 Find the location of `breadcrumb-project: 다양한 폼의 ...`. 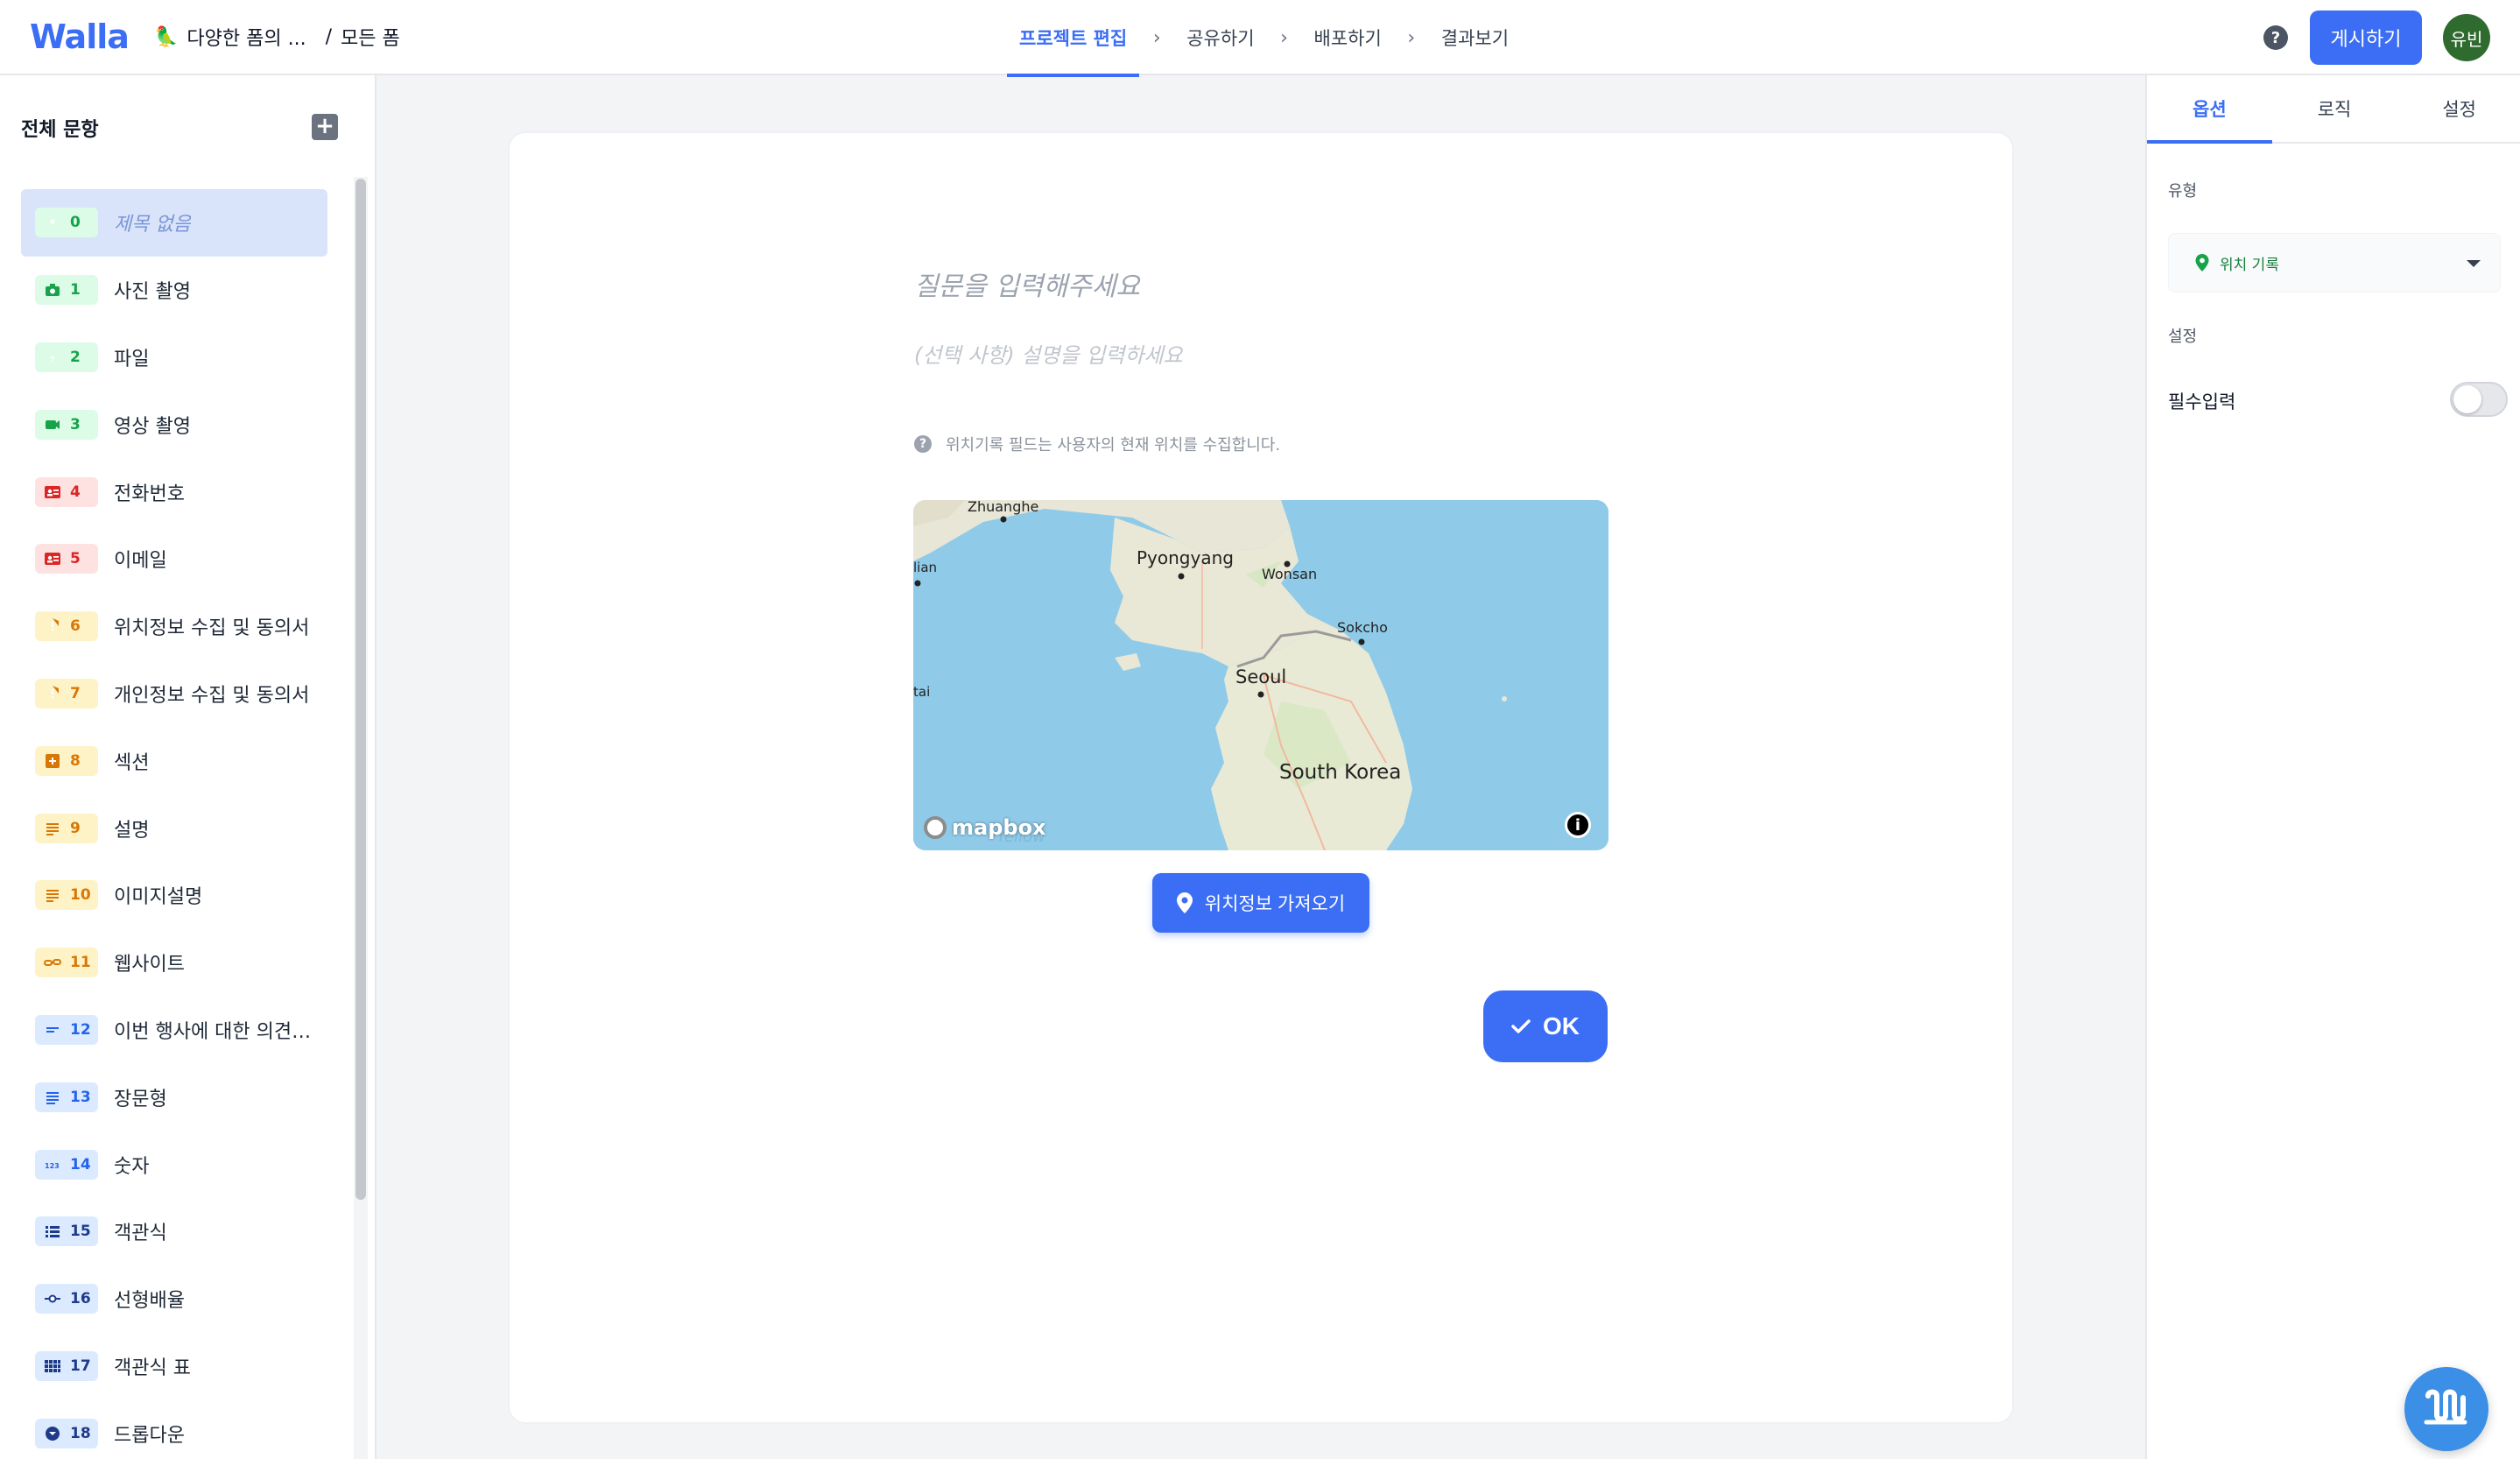

breadcrumb-project: 다양한 폼의 ... is located at coordinates (247, 37).